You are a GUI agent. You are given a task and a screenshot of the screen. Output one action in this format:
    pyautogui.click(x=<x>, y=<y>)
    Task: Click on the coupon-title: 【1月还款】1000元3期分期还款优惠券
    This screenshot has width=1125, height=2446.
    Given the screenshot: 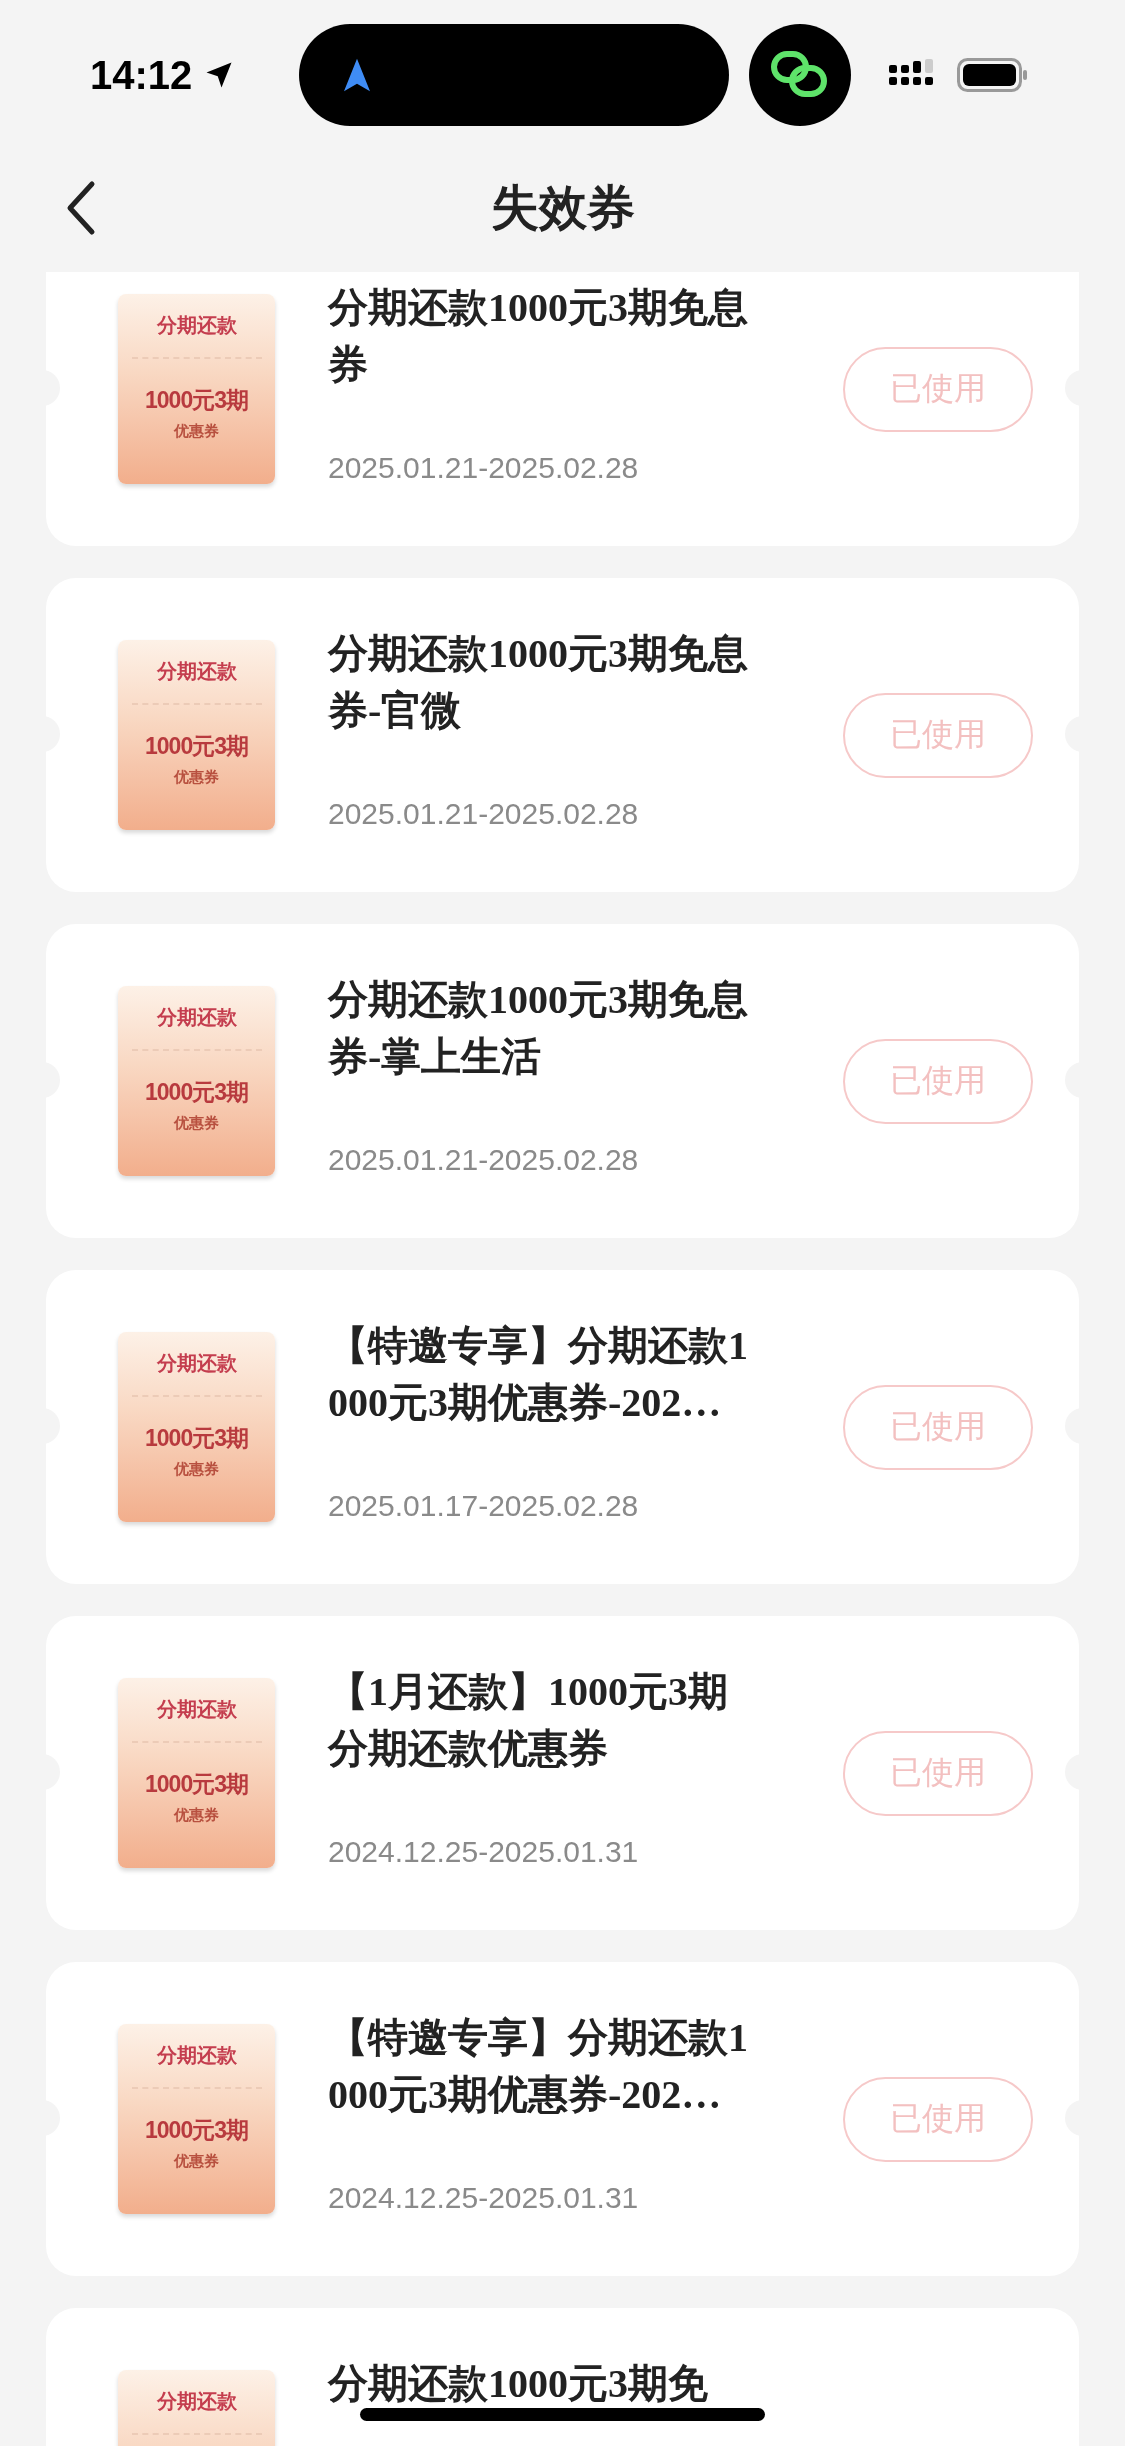 What is the action you would take?
    pyautogui.click(x=528, y=1720)
    